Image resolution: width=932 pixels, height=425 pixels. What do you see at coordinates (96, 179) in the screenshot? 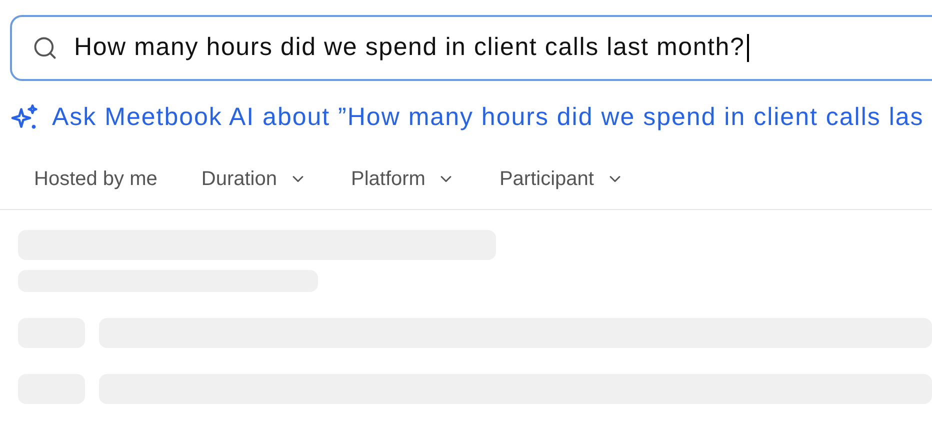
I see `filter-button: Hosted by me` at bounding box center [96, 179].